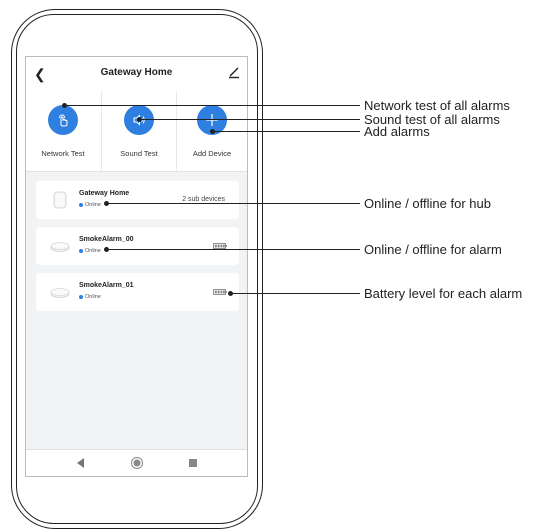 This screenshot has width=546, height=529. Describe the element at coordinates (220, 292) in the screenshot. I see `battery-icon` at that location.